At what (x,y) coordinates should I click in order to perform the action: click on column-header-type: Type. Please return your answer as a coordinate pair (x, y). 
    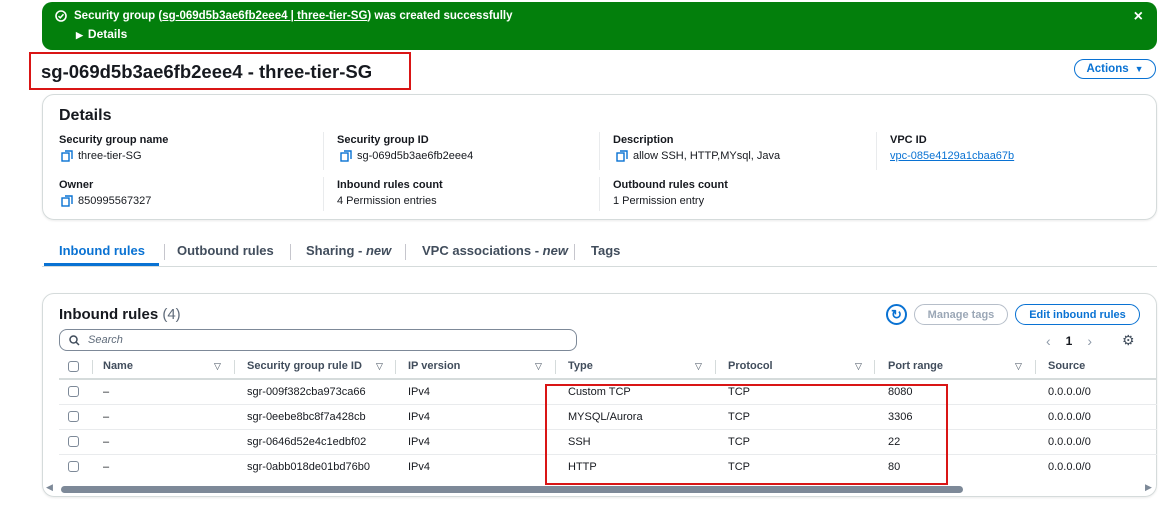
    Looking at the image, I should click on (580, 366).